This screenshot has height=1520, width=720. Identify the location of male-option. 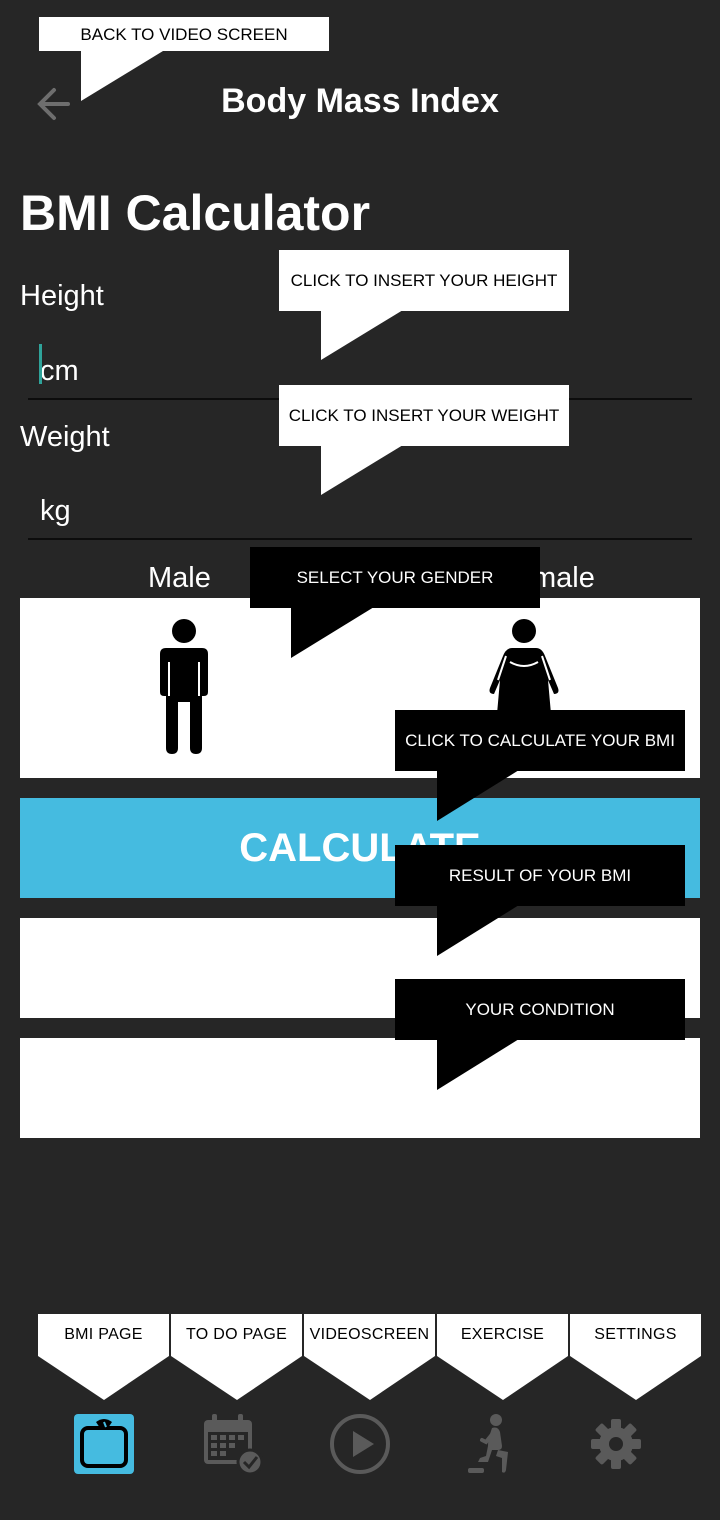
(184, 690).